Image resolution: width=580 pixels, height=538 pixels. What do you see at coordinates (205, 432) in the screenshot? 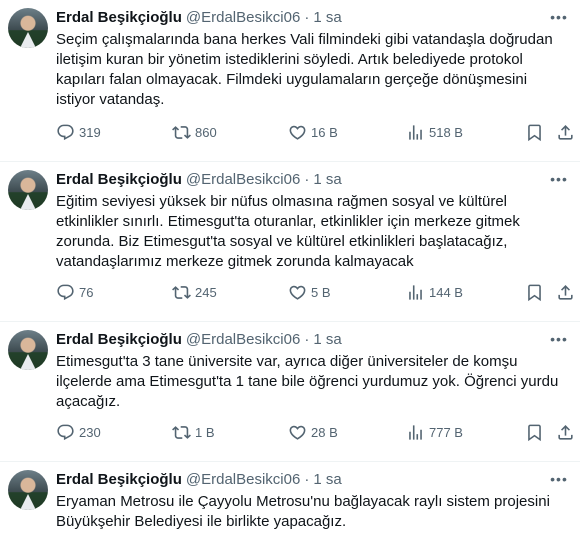
I see `retweet-count: 1 B` at bounding box center [205, 432].